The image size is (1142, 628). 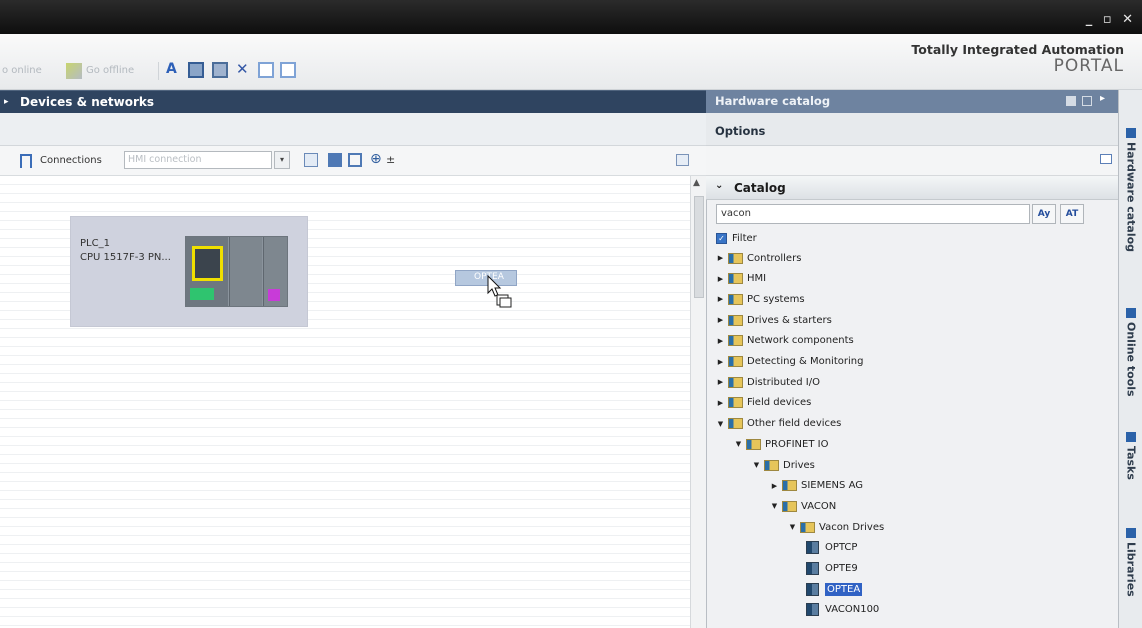 I want to click on tab-libraries: Libraries, so click(x=1131, y=562).